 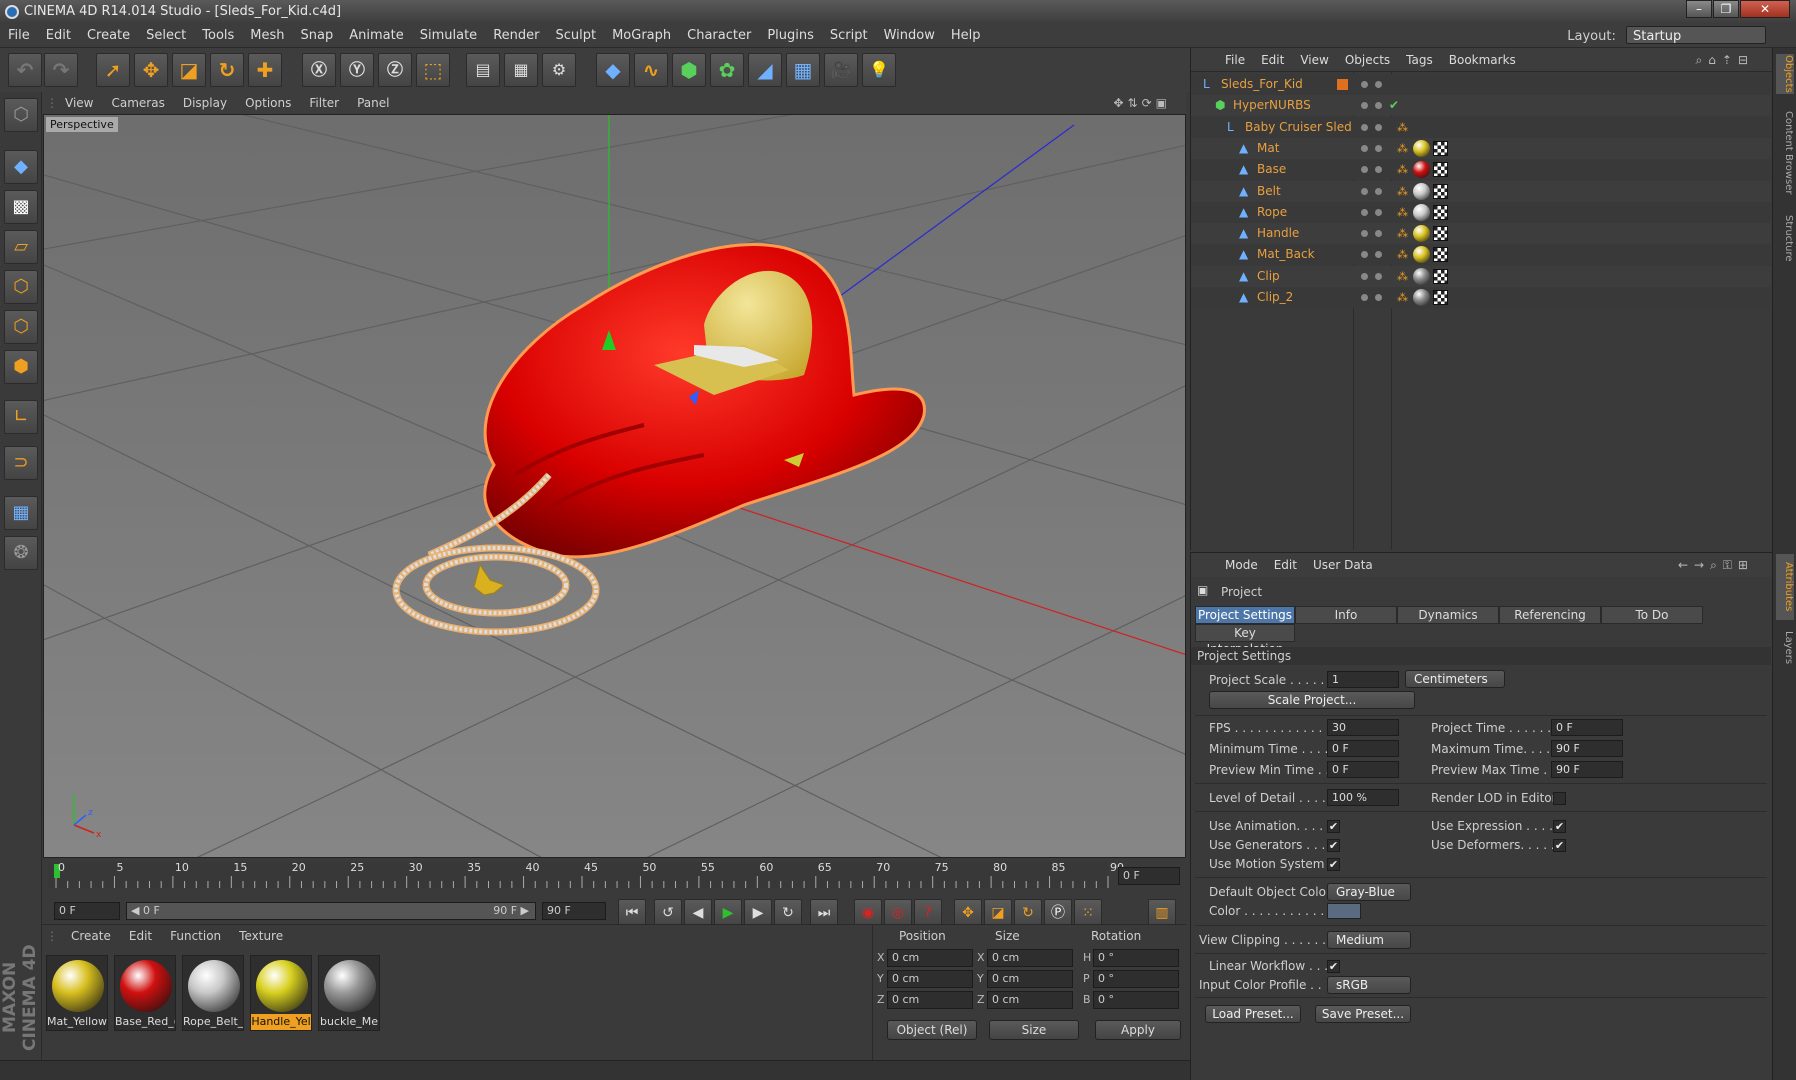 What do you see at coordinates (1030, 979) in the screenshot?
I see `size-y-field: 0 cm` at bounding box center [1030, 979].